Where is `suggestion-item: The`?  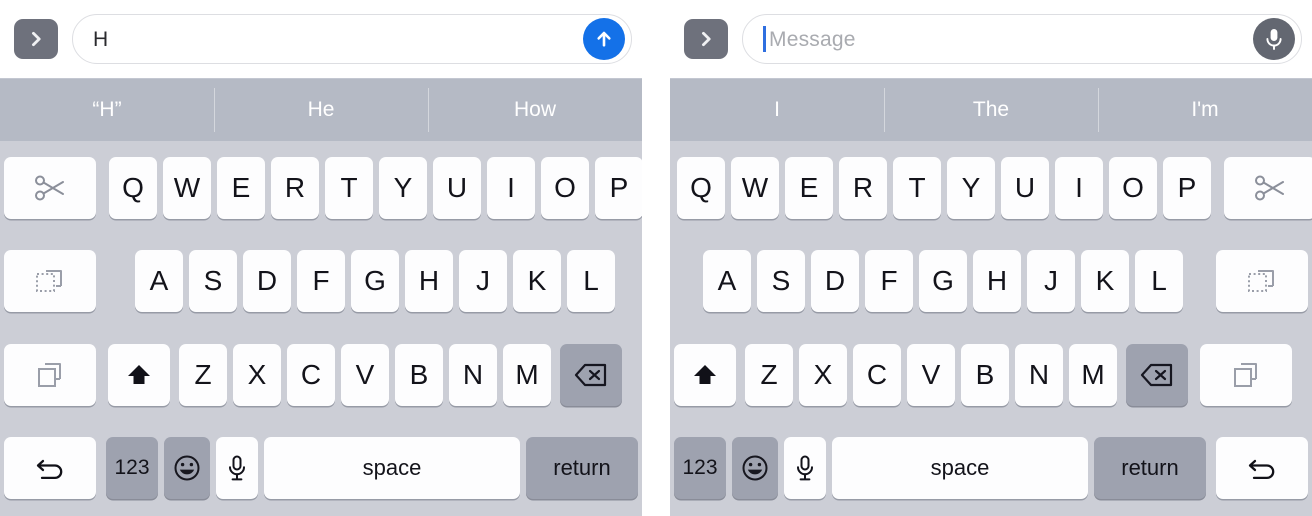
suggestion-item: The is located at coordinates (991, 110).